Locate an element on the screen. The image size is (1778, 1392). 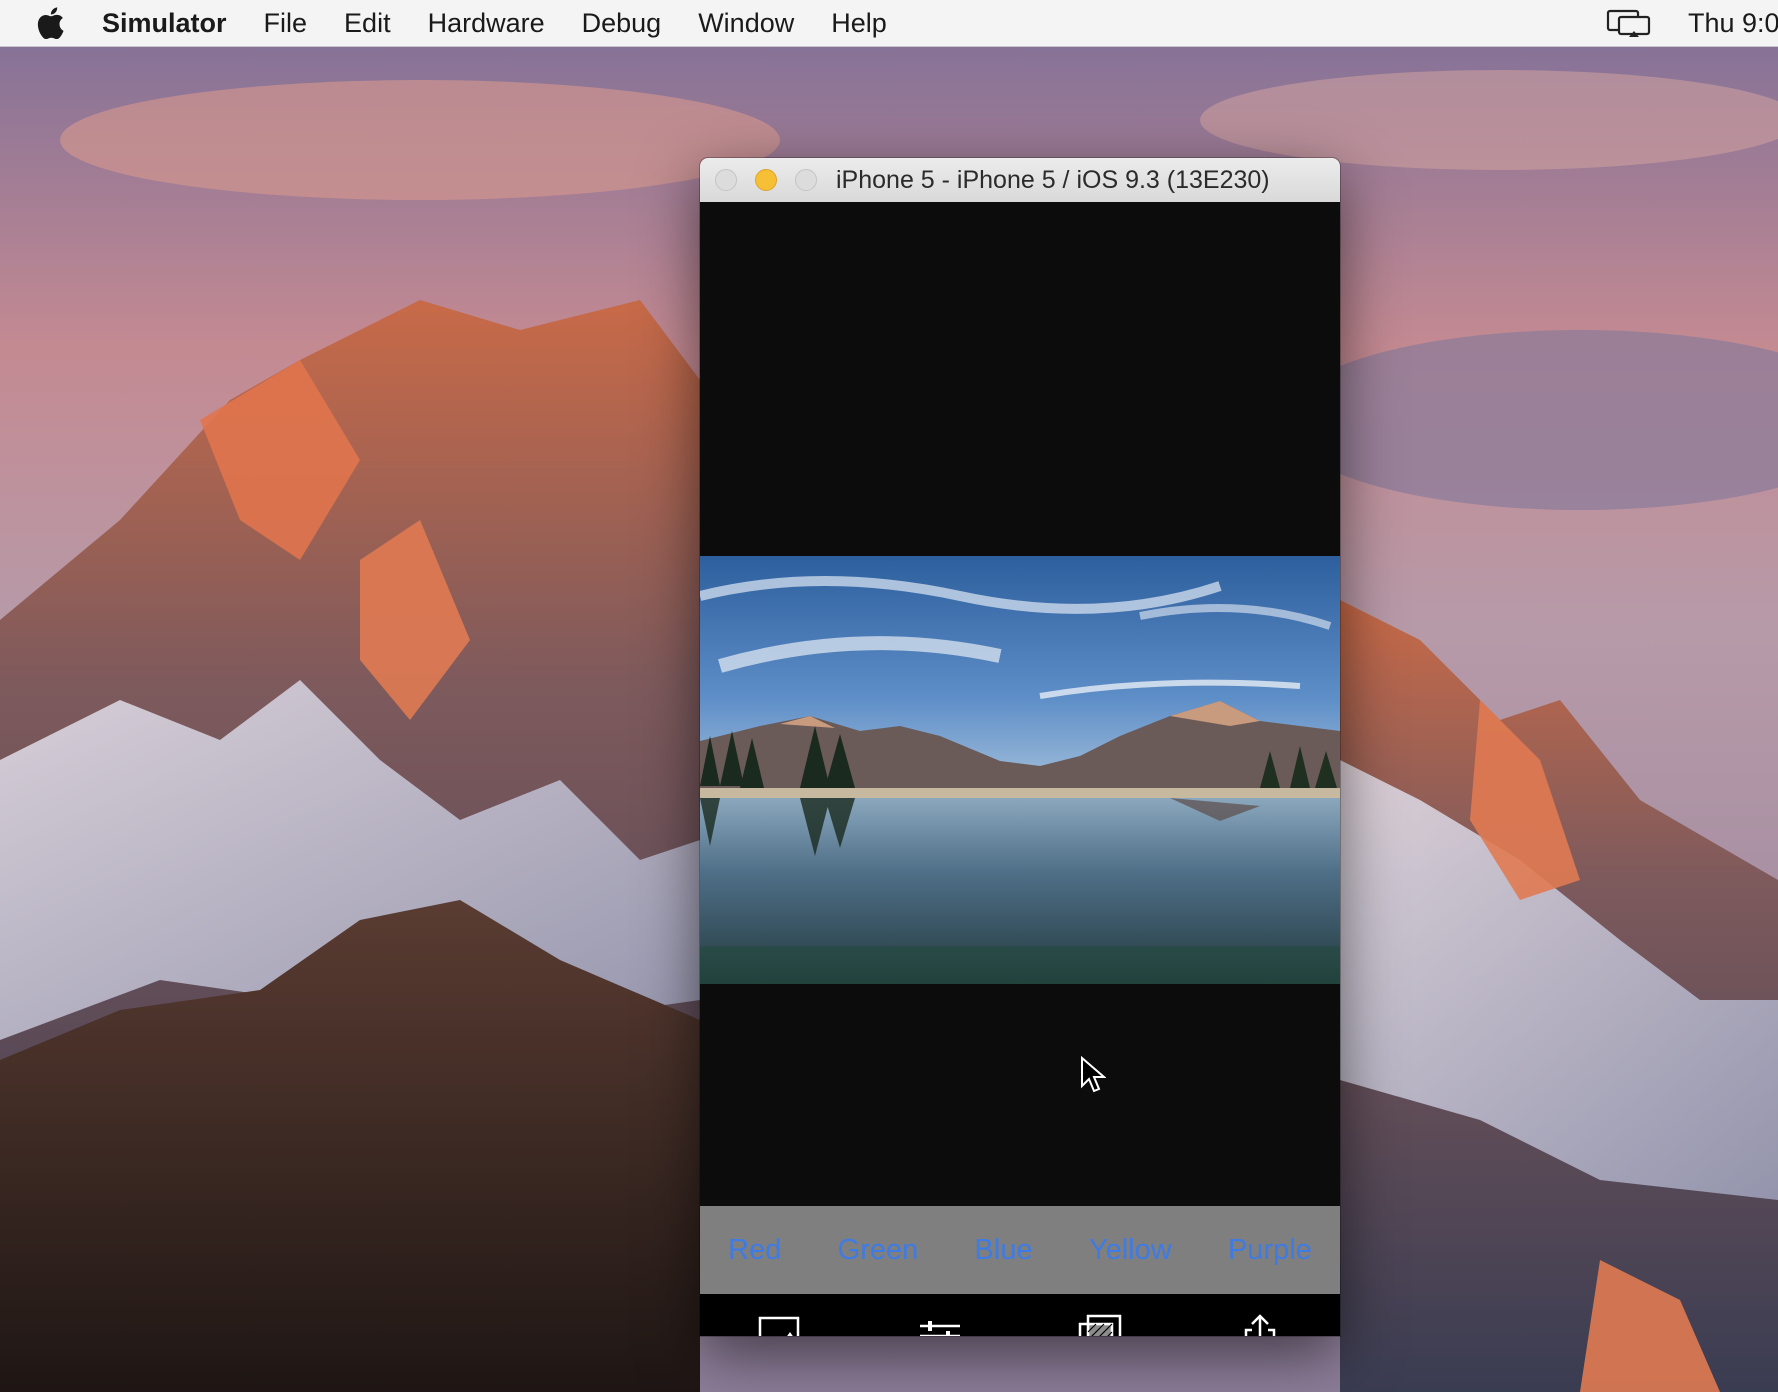
color-button-red: Red is located at coordinates (754, 1250).